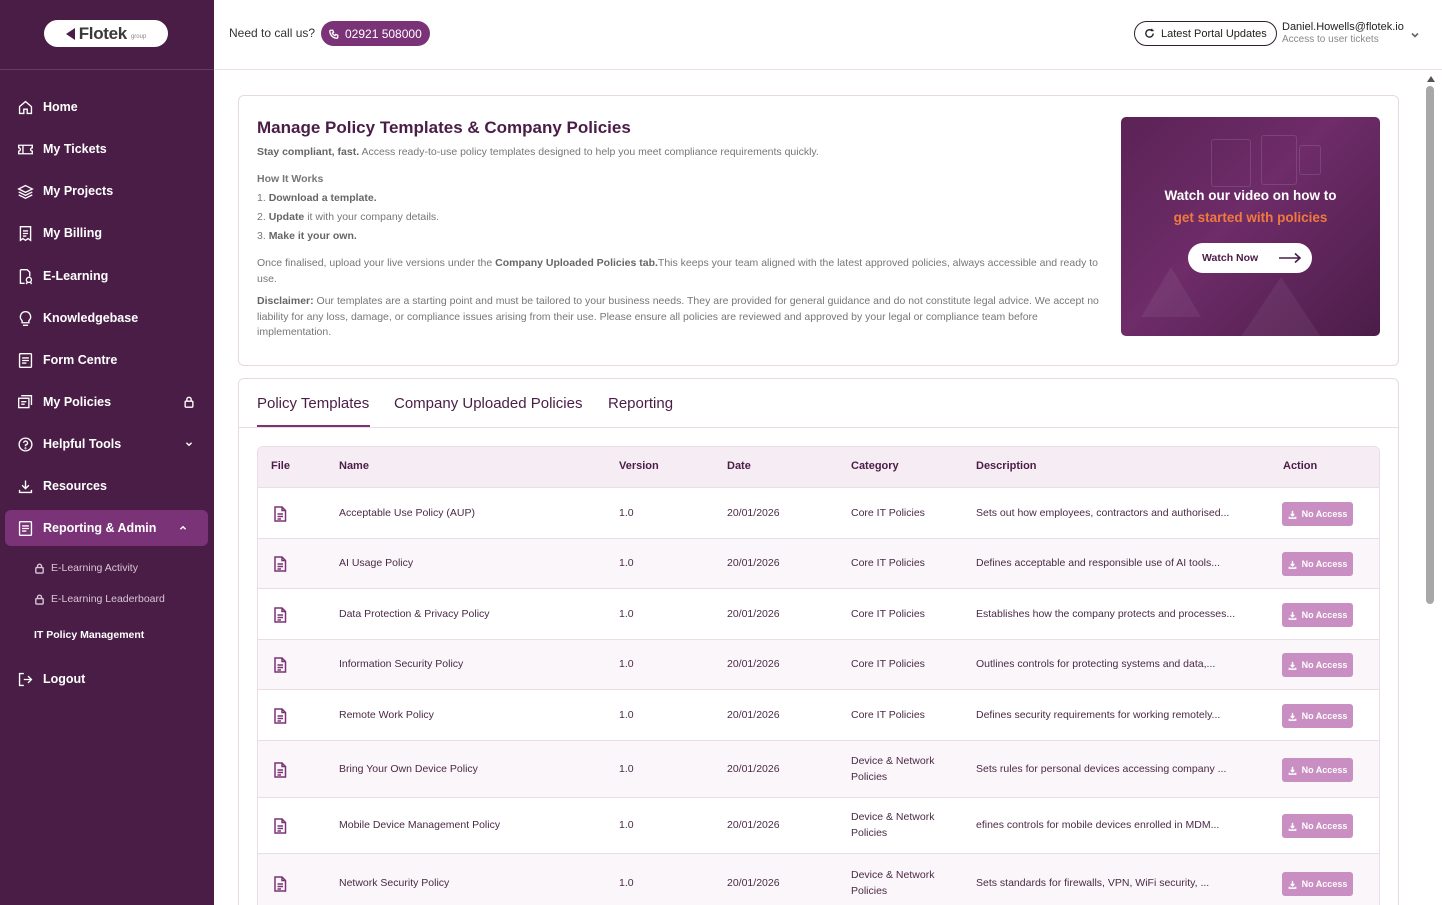 This screenshot has width=1442, height=905. I want to click on step-number: 2., so click(263, 217).